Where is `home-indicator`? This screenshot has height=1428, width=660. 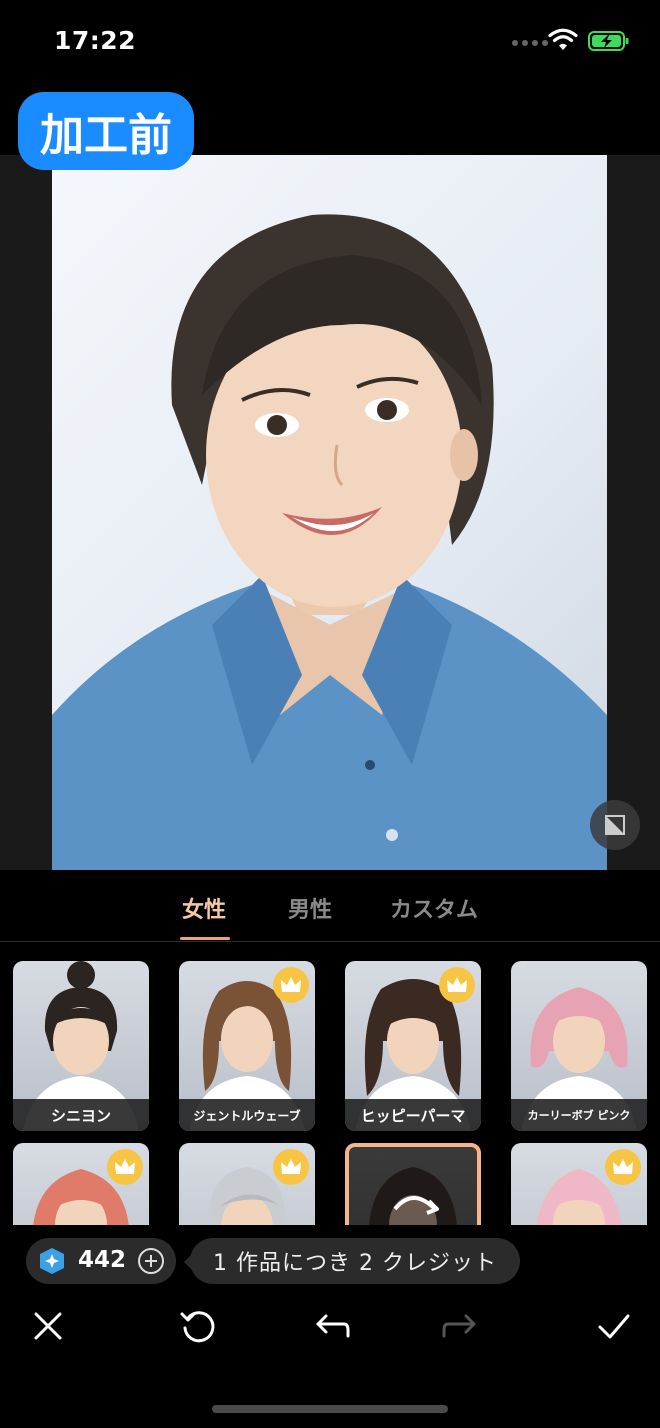
home-indicator is located at coordinates (330, 1409).